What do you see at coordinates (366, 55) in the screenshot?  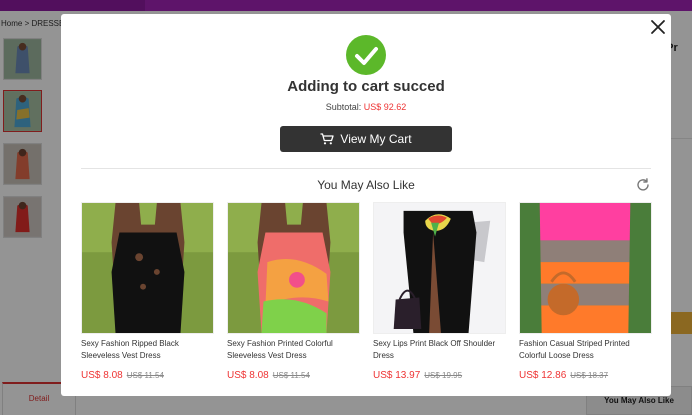 I see `check-circle-icon` at bounding box center [366, 55].